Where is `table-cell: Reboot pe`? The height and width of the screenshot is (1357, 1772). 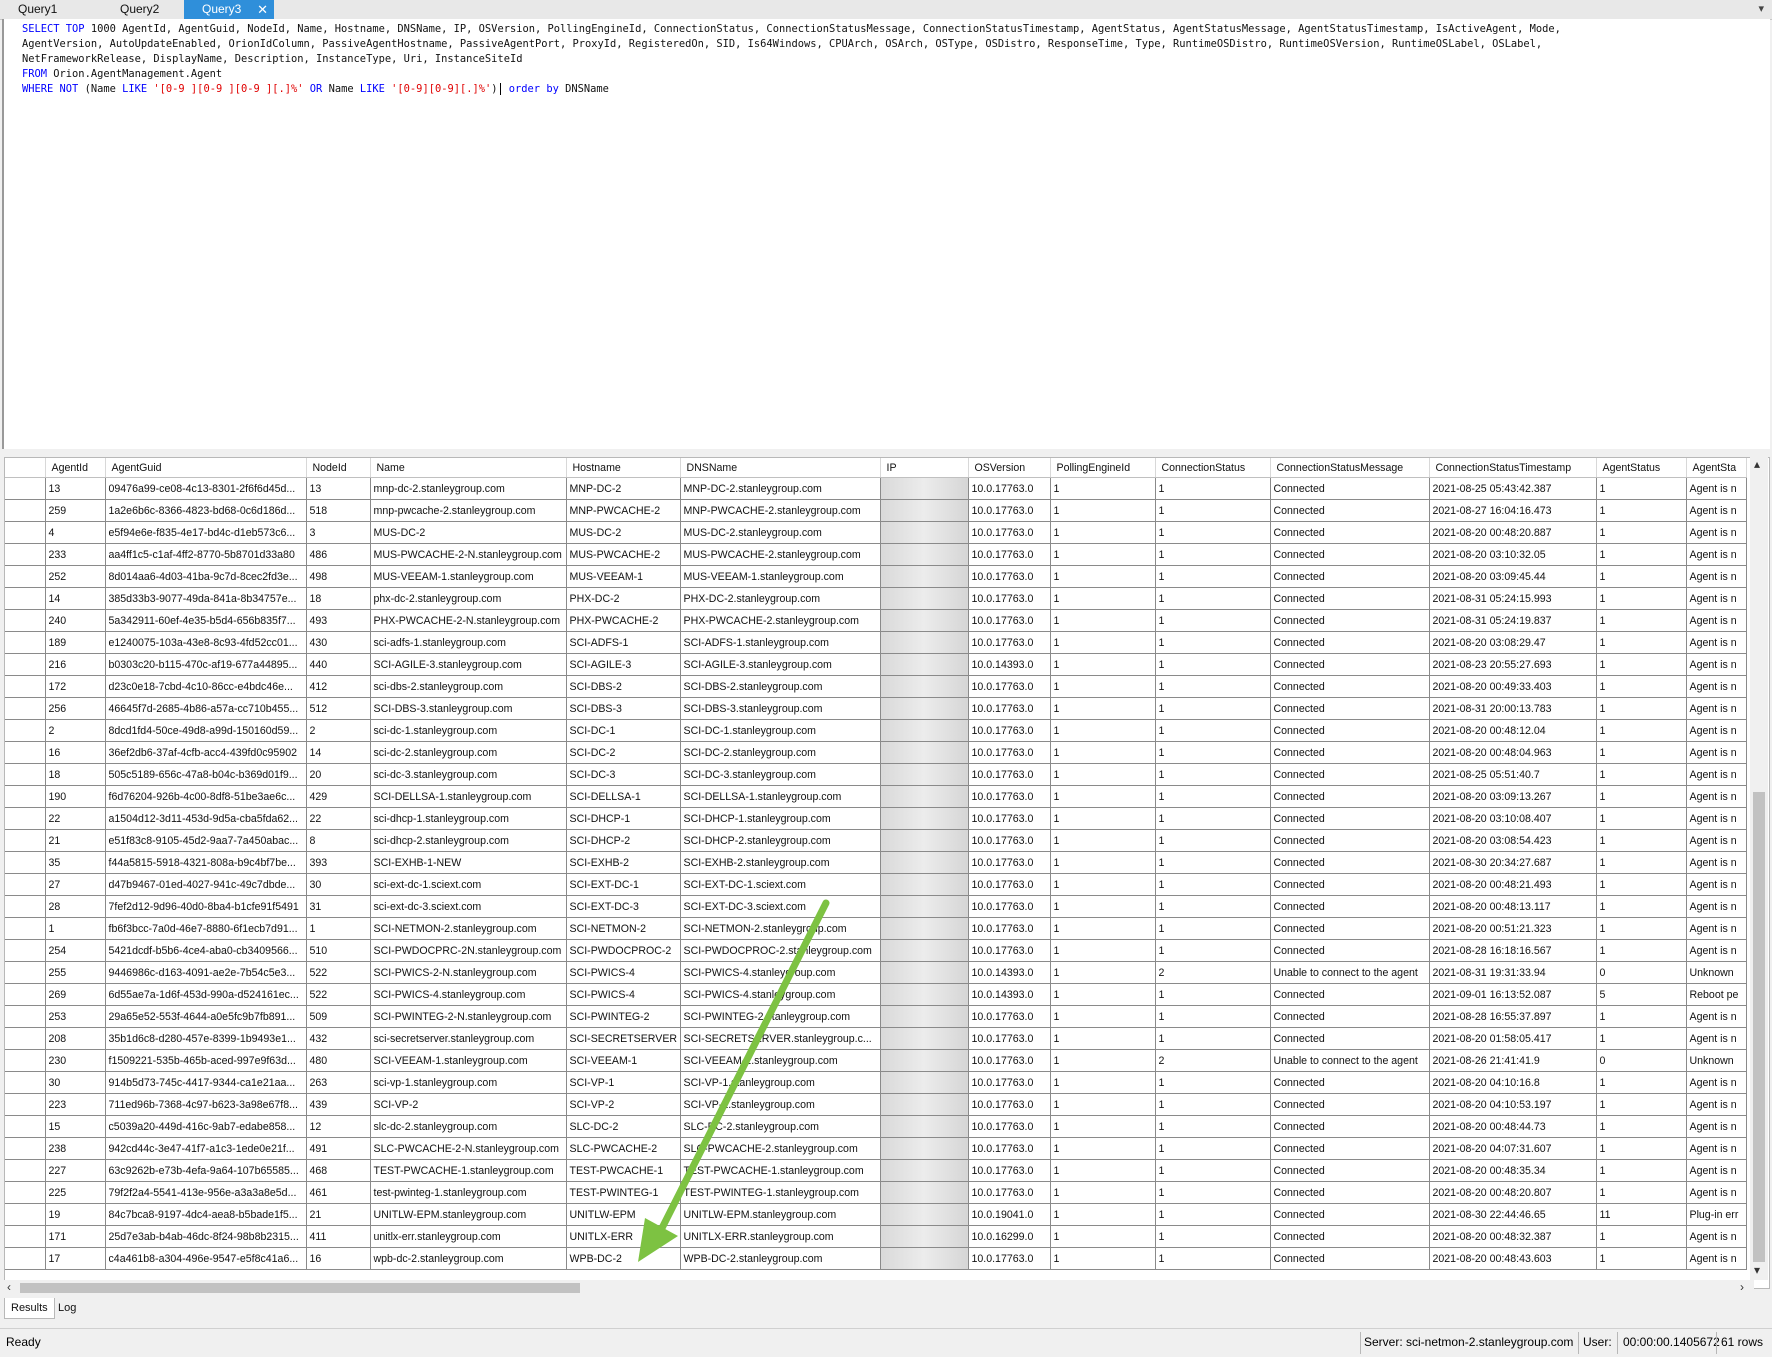
table-cell: Reboot pe is located at coordinates (1716, 994).